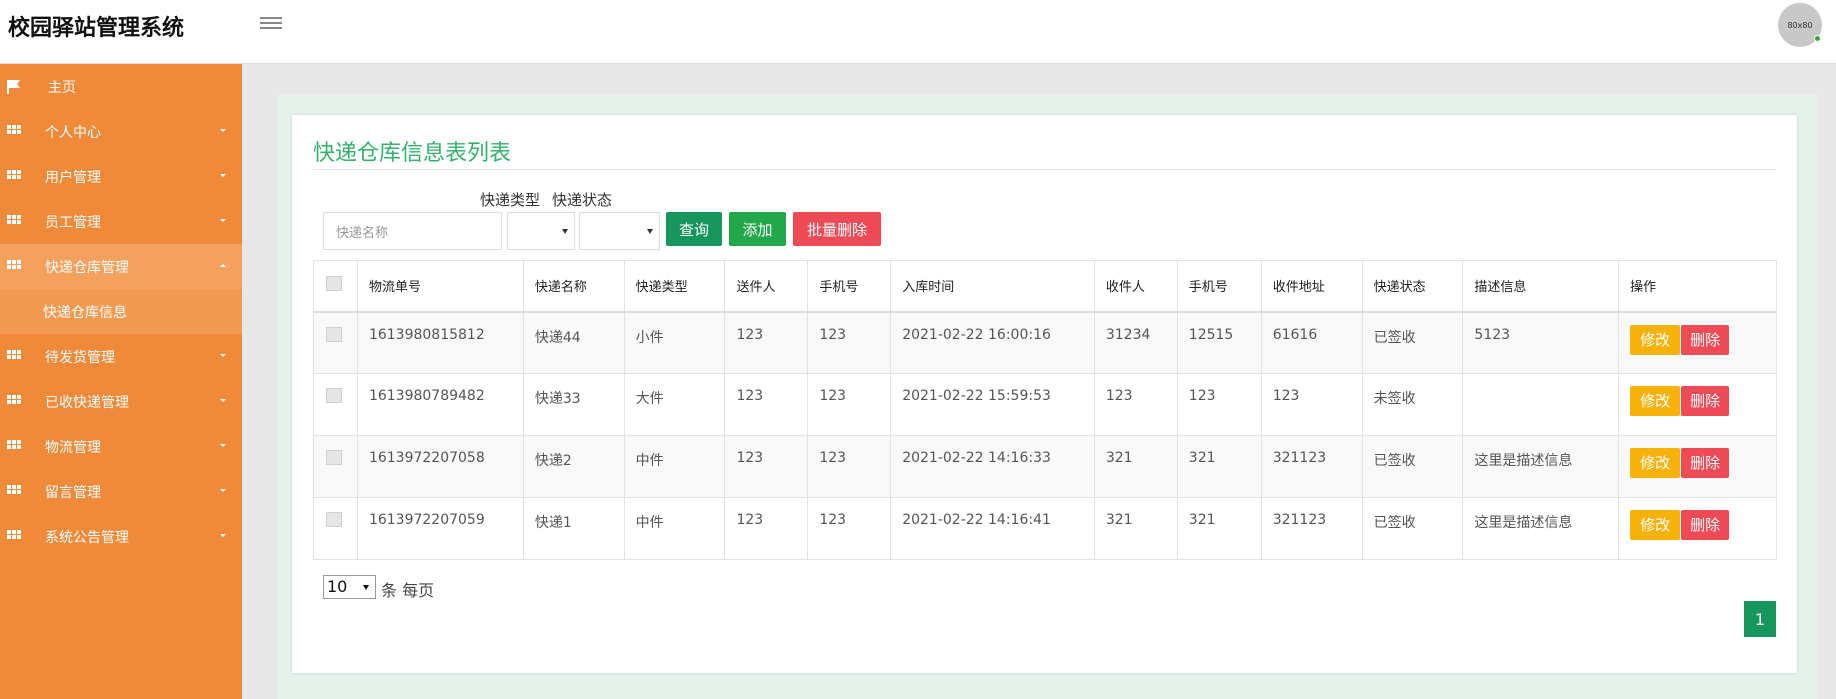 The image size is (1836, 699). Describe the element at coordinates (121, 131) in the screenshot. I see `sidebar-item: 个人中心` at that location.